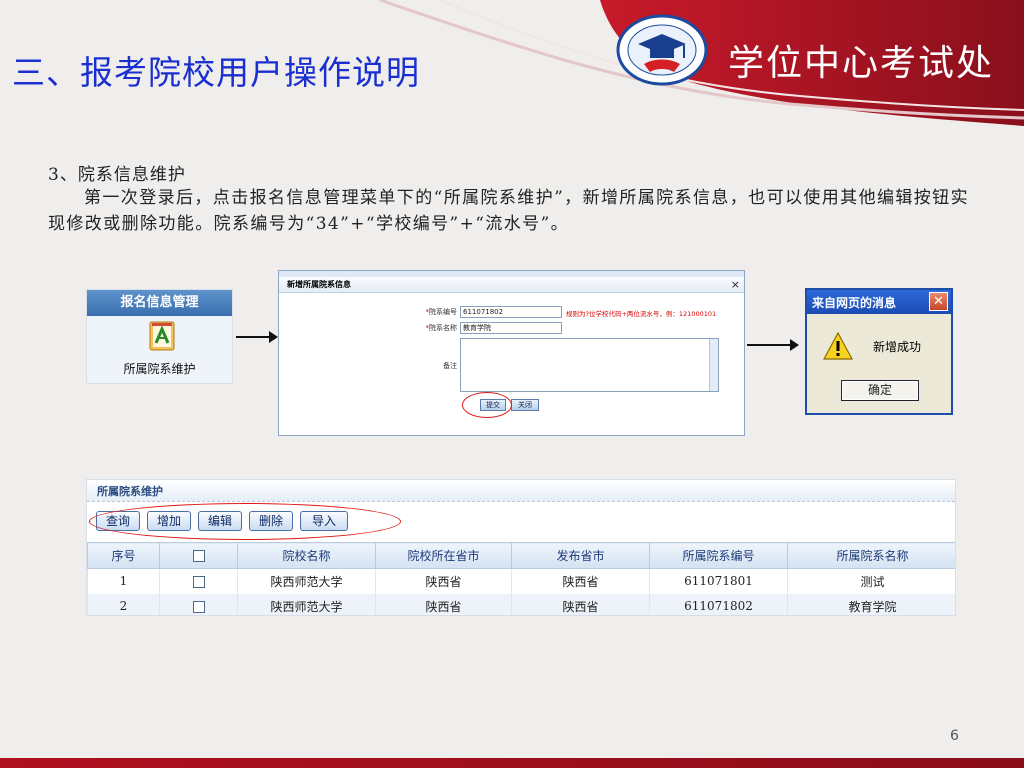  Describe the element at coordinates (512, 763) in the screenshot. I see `bottom-bar` at that location.